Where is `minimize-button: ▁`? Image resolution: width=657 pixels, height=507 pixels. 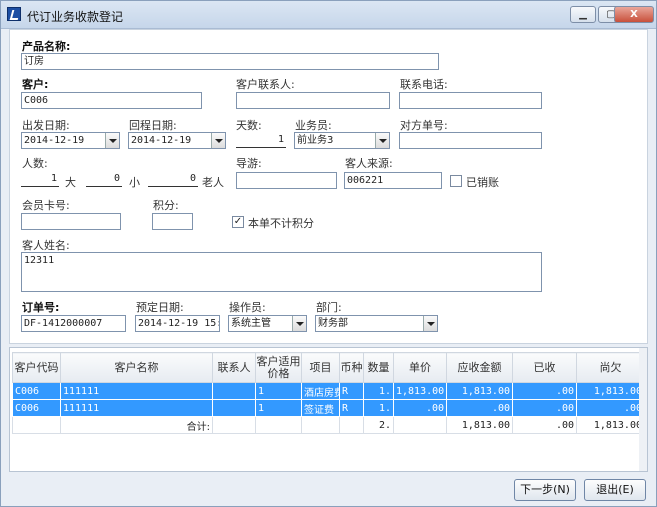 minimize-button: ▁ is located at coordinates (583, 14).